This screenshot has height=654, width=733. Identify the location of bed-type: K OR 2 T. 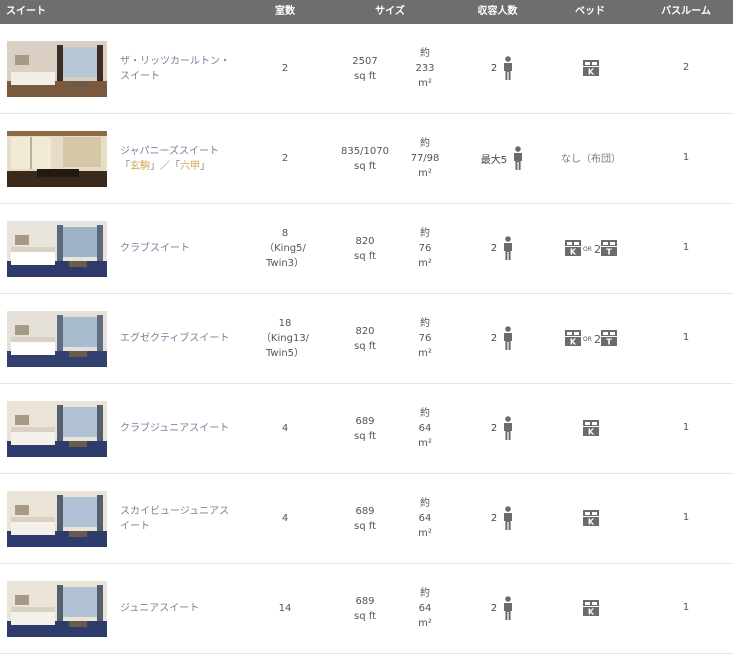
(591, 339).